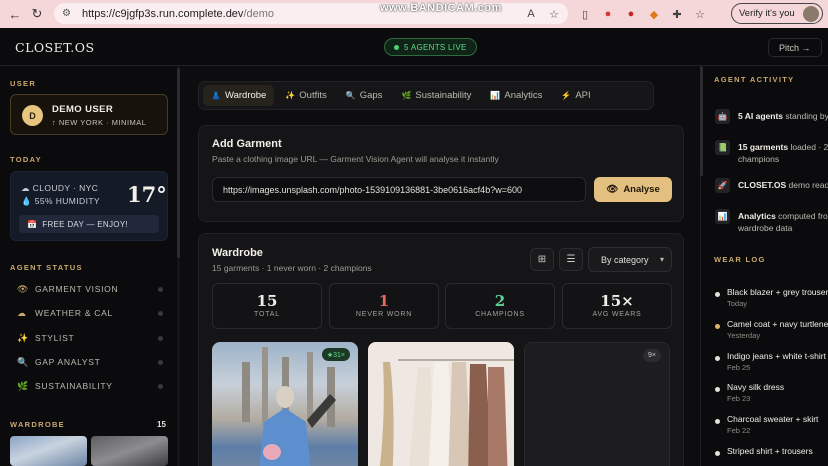 The height and width of the screenshot is (466, 828). What do you see at coordinates (739, 398) in the screenshot?
I see `log-item-date: Feb 23` at bounding box center [739, 398].